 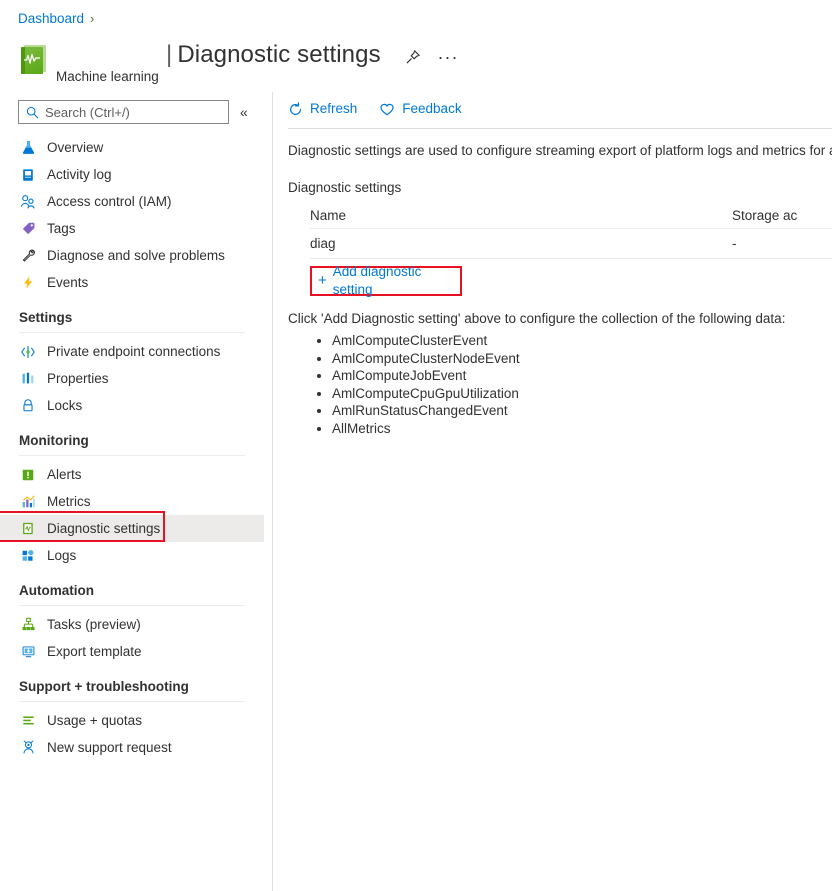 What do you see at coordinates (136, 501) in the screenshot?
I see `sidebar-item-metrics: Metrics` at bounding box center [136, 501].